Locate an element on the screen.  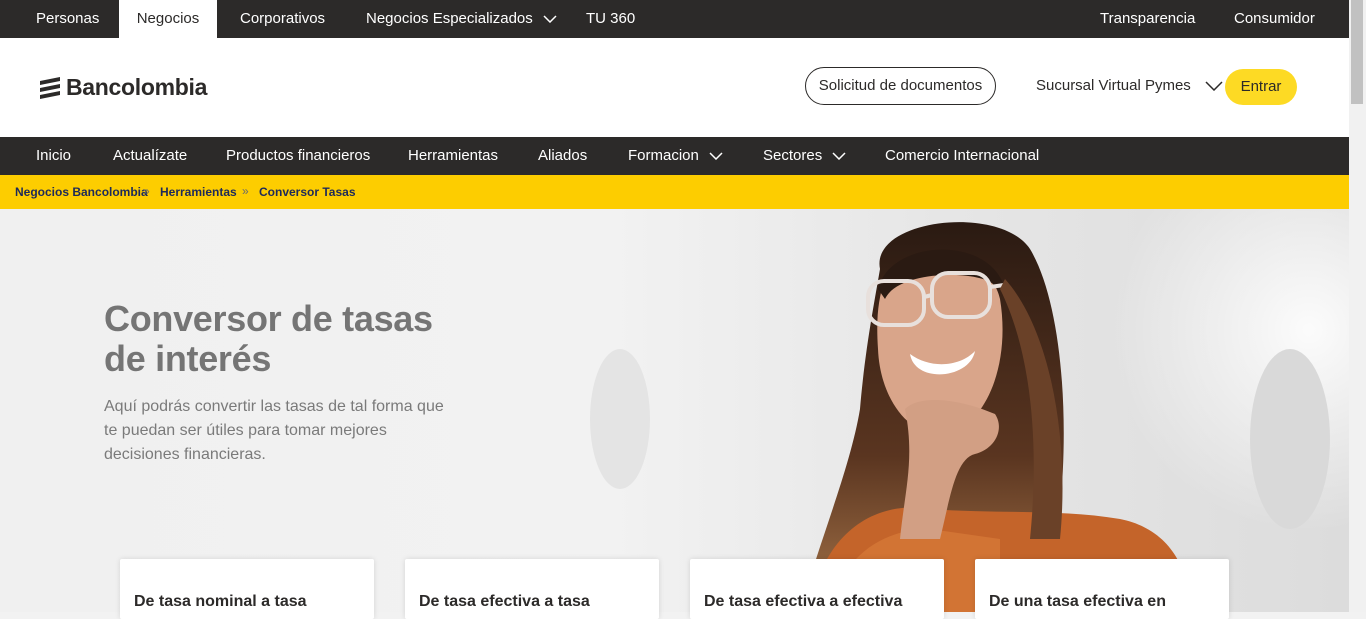
nav-item-productos-financieros: Productos financieros is located at coordinates (298, 156).